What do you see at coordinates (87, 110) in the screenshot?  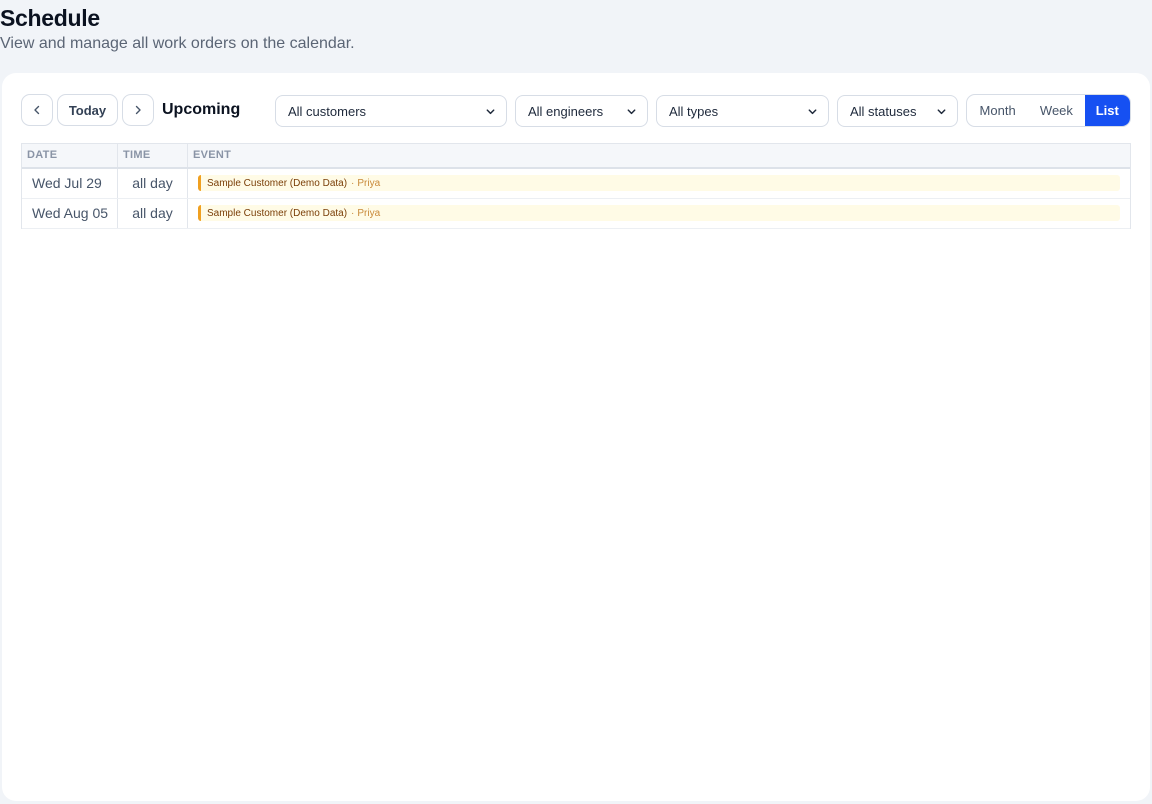 I see `today-button: Today` at bounding box center [87, 110].